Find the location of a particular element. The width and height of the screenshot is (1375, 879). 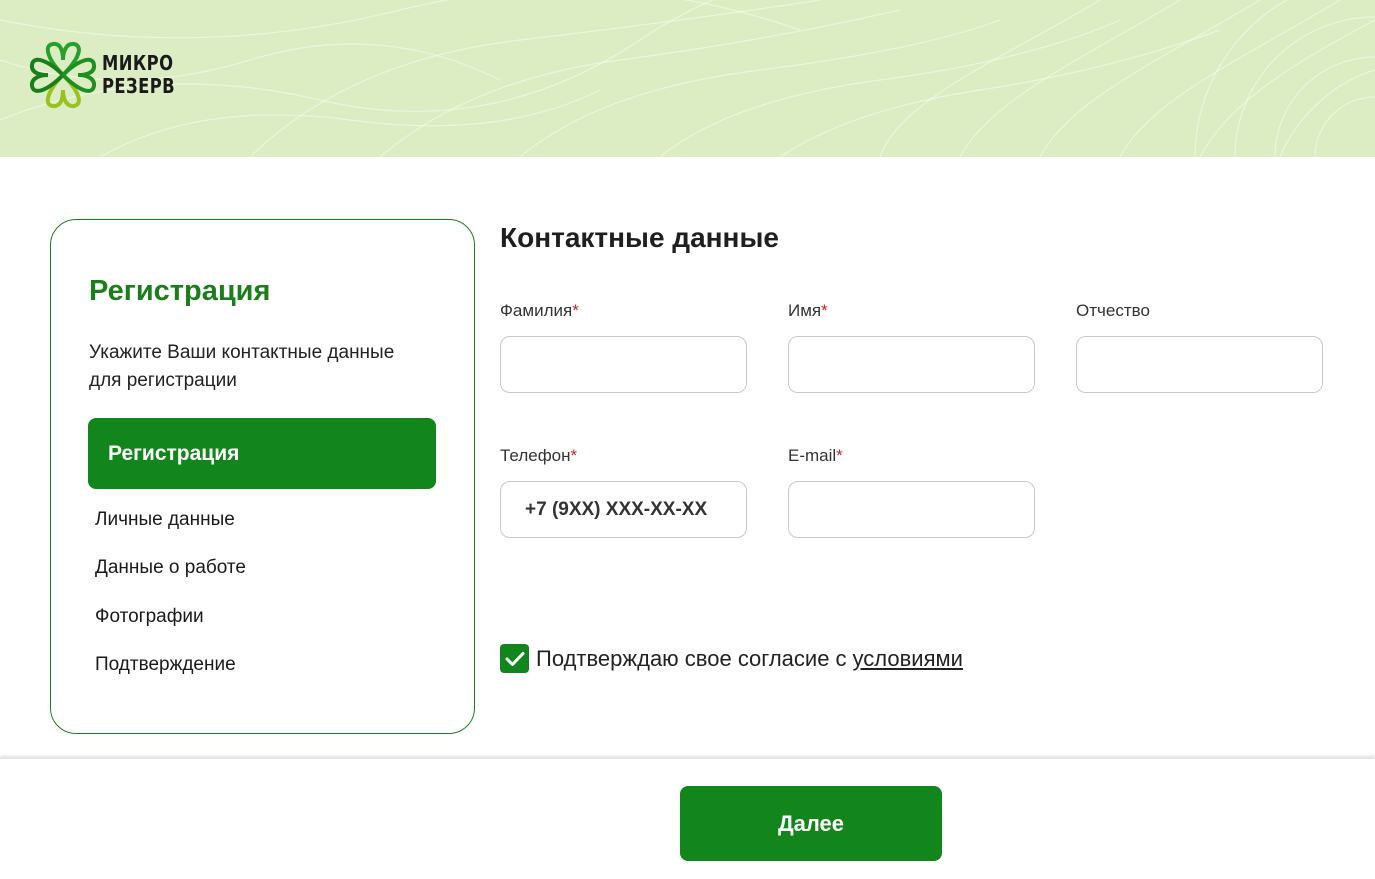

email-label: E-mail* is located at coordinates (815, 456).